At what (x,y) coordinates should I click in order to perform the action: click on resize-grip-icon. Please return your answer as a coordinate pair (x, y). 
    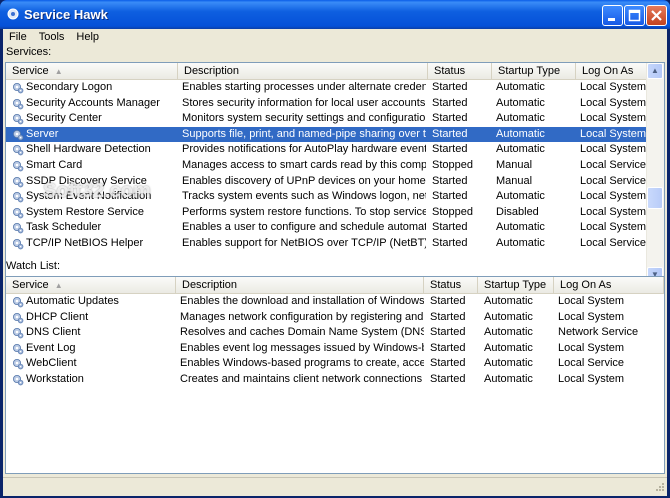
    Looking at the image, I should click on (659, 488).